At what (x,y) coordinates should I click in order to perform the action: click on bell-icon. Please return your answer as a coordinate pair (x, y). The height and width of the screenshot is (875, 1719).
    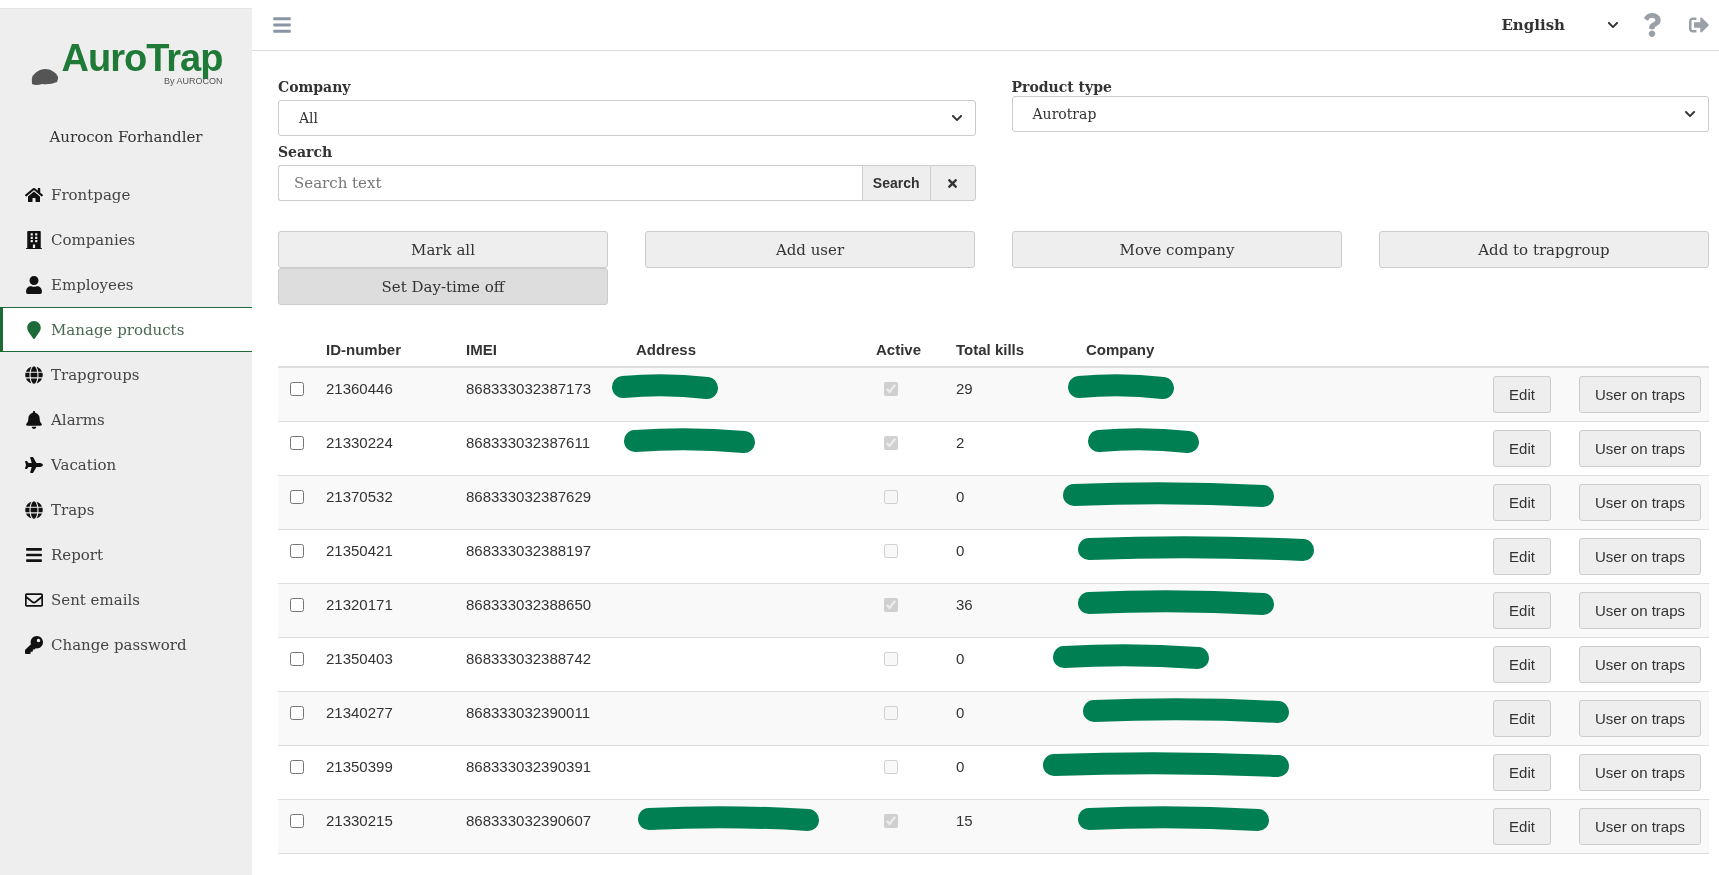
    Looking at the image, I should click on (34, 419).